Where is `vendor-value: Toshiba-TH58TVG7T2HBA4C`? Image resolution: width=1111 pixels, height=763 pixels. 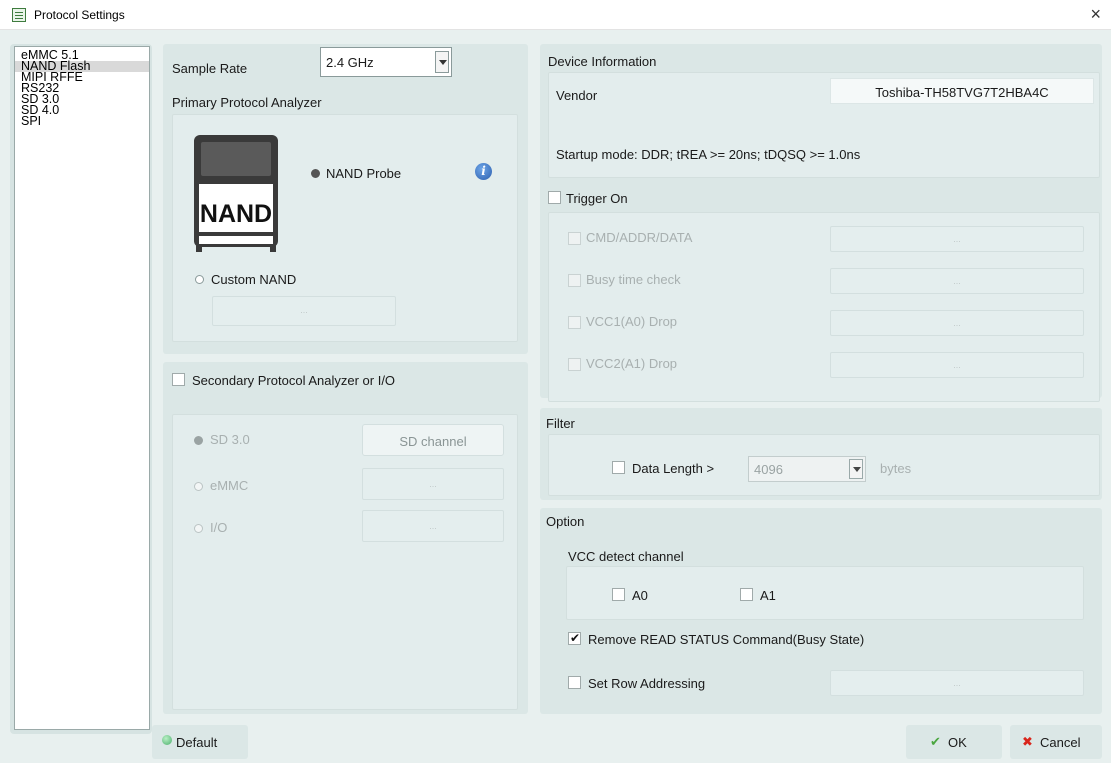 vendor-value: Toshiba-TH58TVG7T2HBA4C is located at coordinates (962, 92).